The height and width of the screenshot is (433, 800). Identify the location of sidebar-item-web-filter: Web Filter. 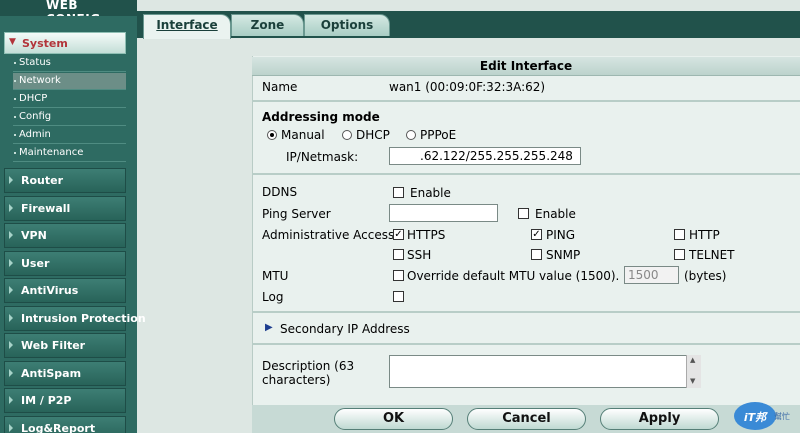
(65, 345).